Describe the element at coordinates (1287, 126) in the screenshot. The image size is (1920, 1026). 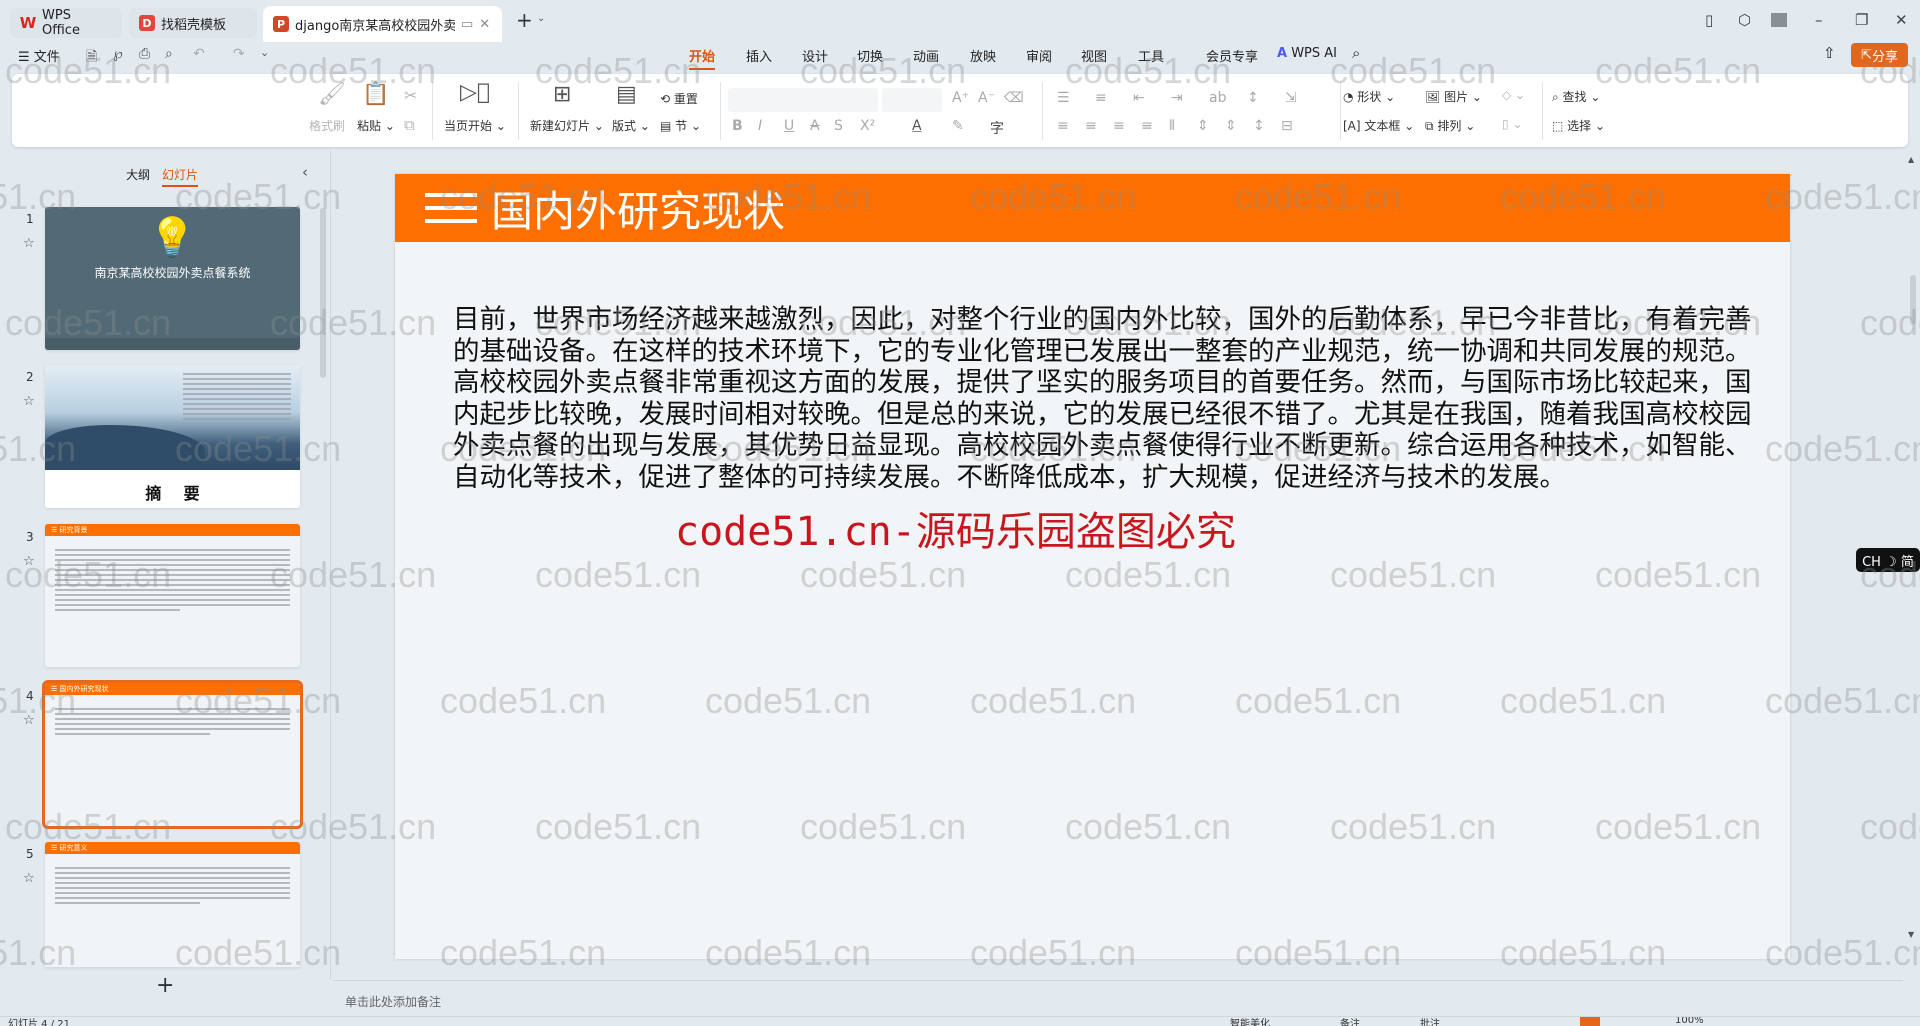
I see `smart-art-icon: ⊟` at that location.